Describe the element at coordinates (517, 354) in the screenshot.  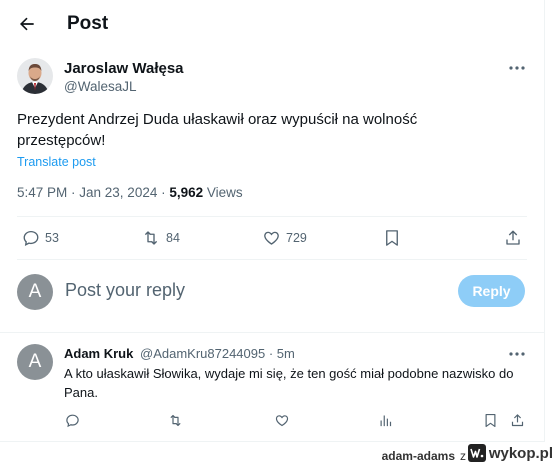
I see `comment-more-options-icon` at that location.